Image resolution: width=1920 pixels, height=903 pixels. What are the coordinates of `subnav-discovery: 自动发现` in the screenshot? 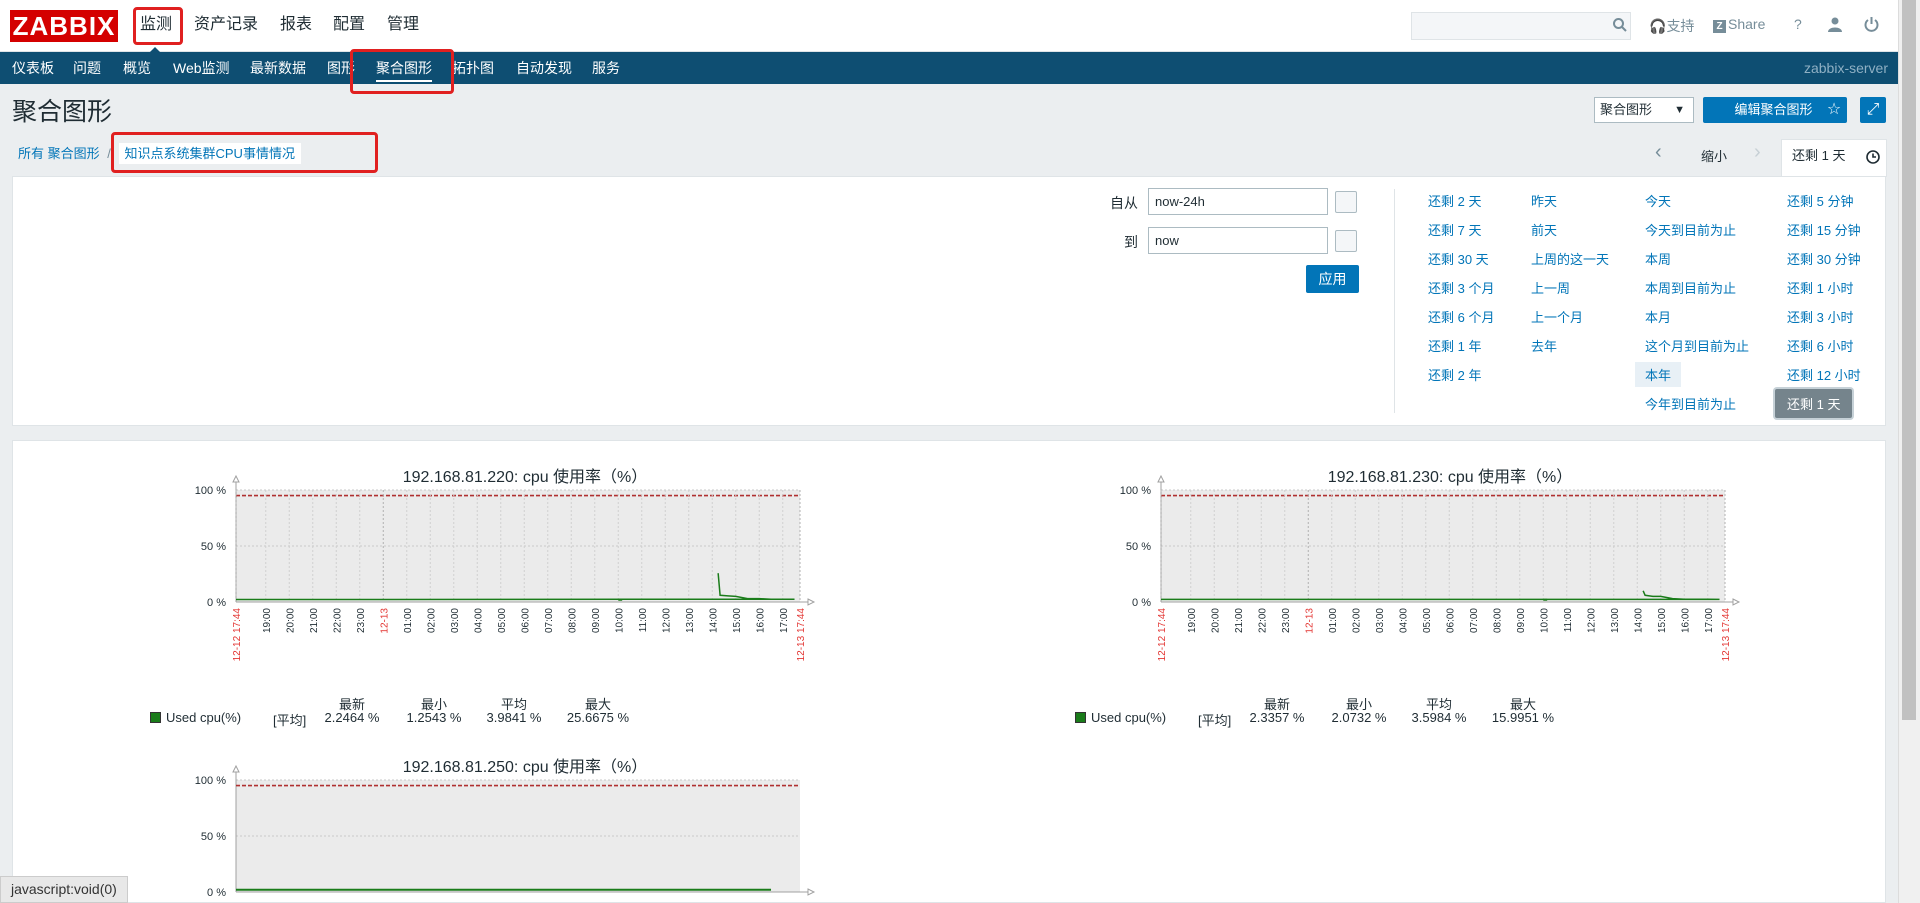 It's located at (544, 68).